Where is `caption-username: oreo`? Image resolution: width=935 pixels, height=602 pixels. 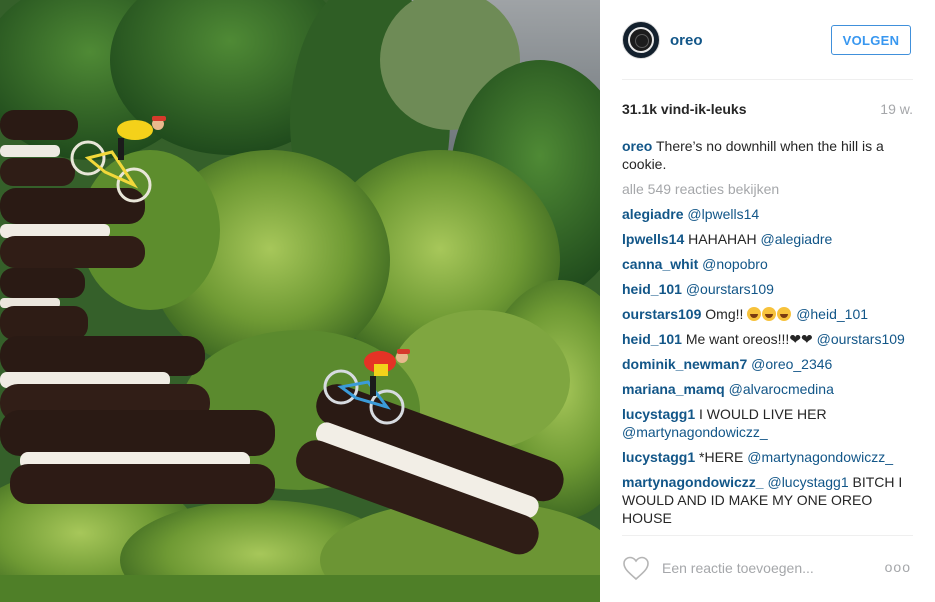 caption-username: oreo is located at coordinates (637, 146).